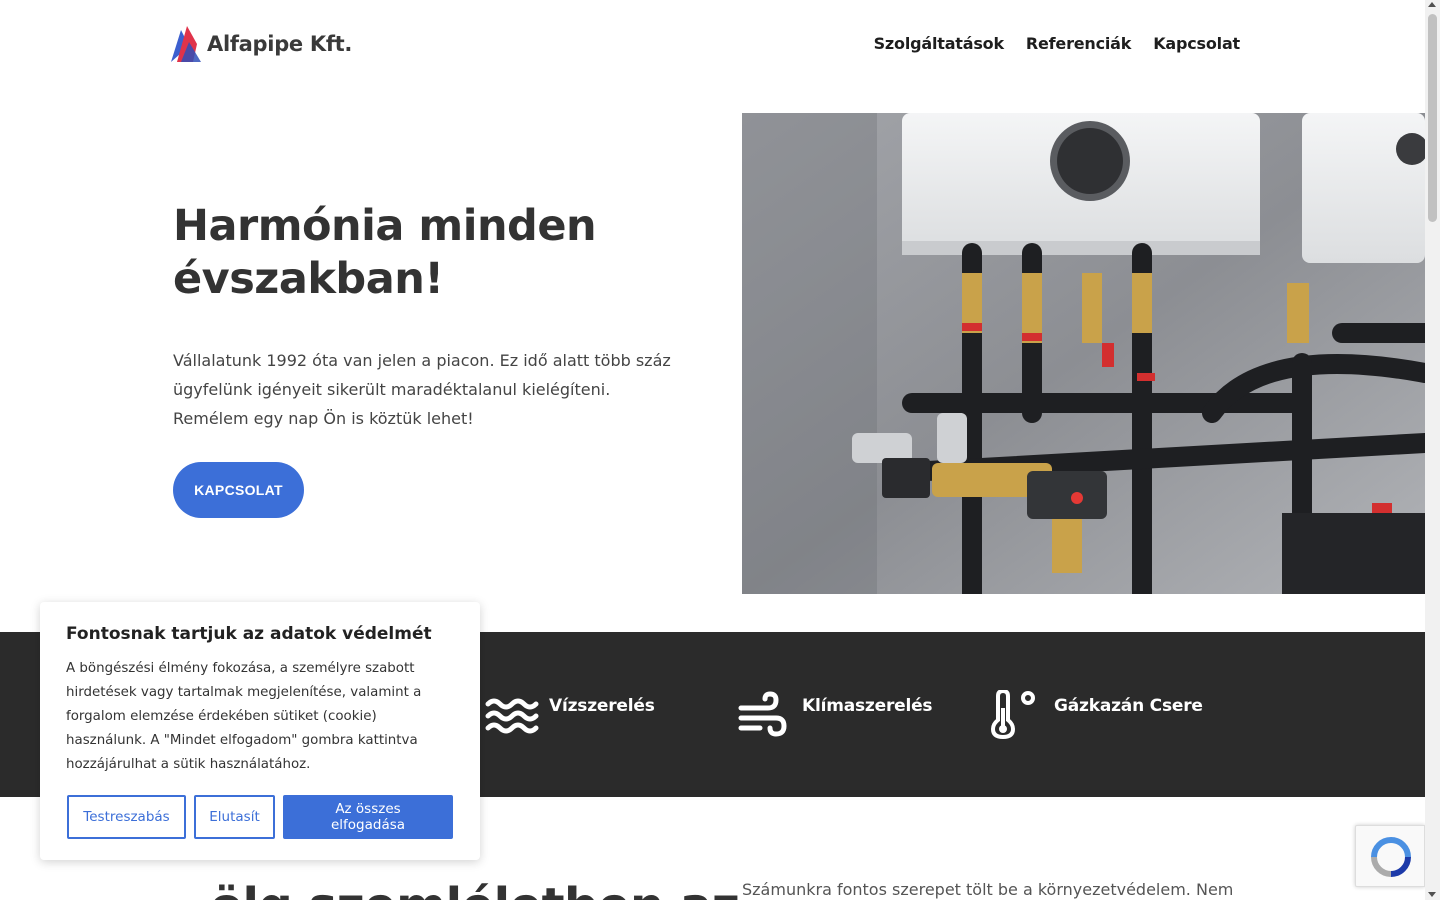 The image size is (1440, 900). I want to click on main-nav: Szolgáltatások Referenciák Kapcsolat, so click(1057, 43).